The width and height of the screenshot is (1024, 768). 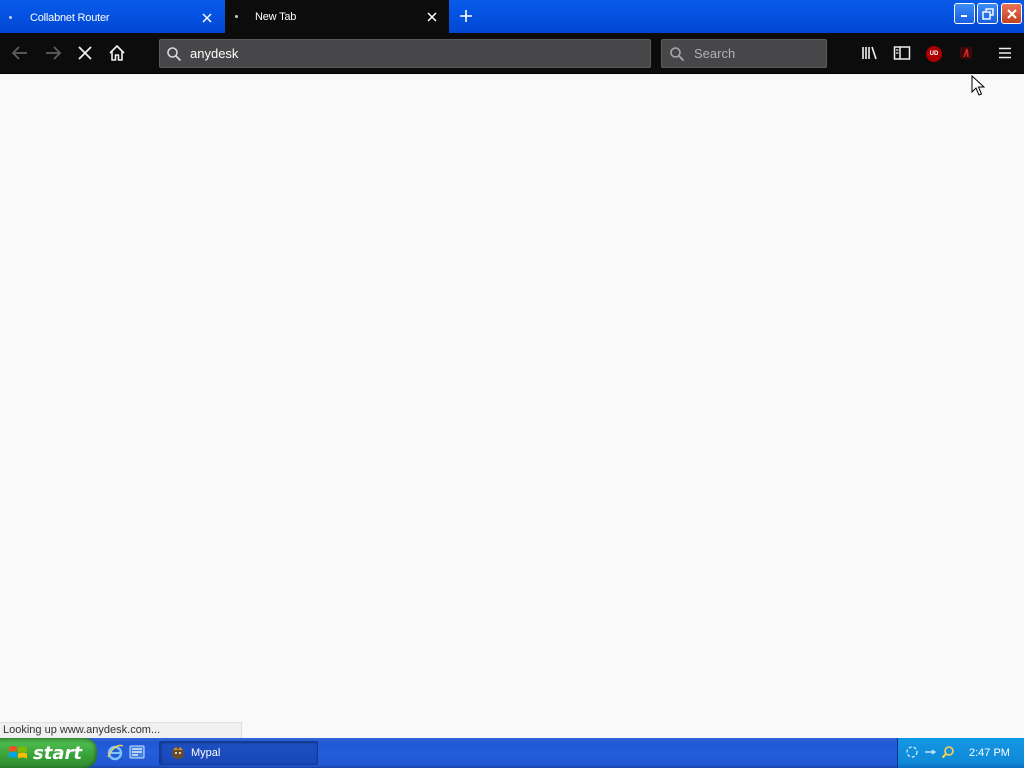 What do you see at coordinates (964, 13) in the screenshot?
I see `minimize-button` at bounding box center [964, 13].